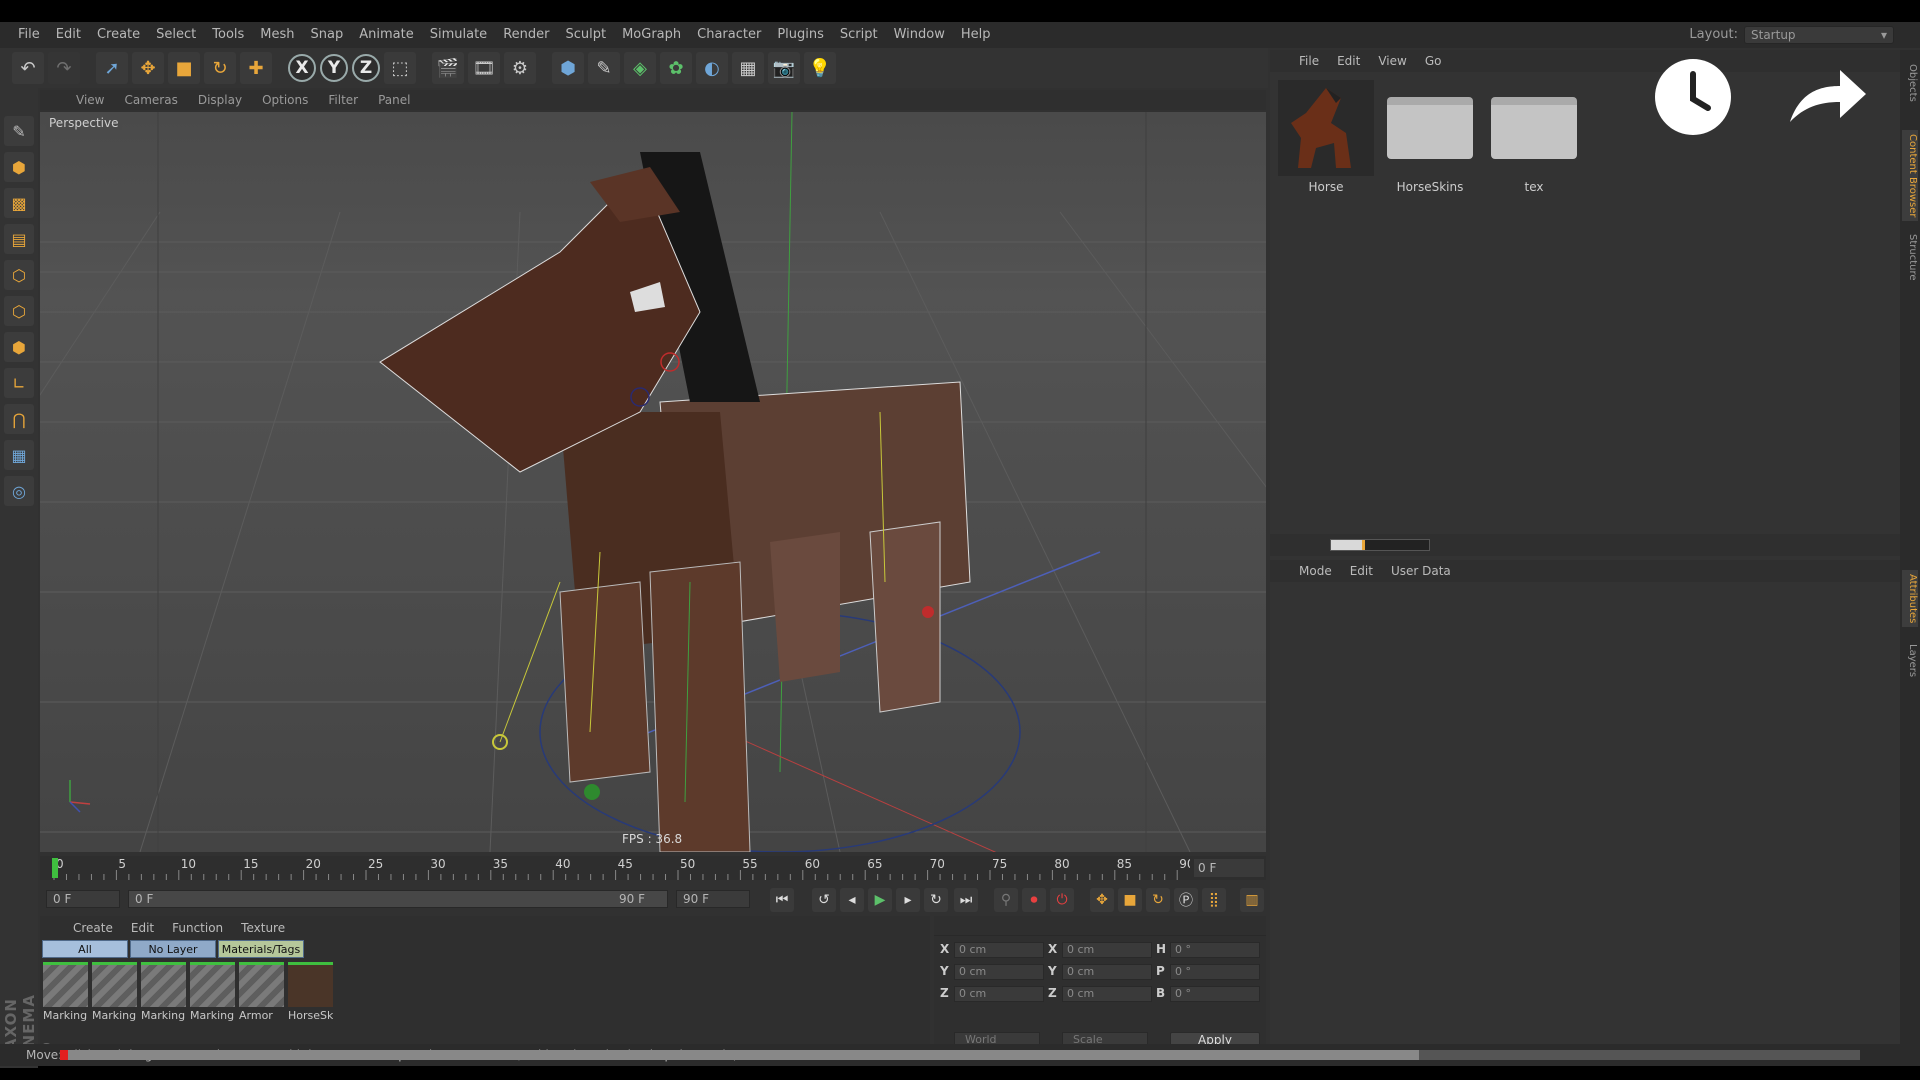 This screenshot has width=1920, height=1080. I want to click on snap-icon: ◎, so click(19, 491).